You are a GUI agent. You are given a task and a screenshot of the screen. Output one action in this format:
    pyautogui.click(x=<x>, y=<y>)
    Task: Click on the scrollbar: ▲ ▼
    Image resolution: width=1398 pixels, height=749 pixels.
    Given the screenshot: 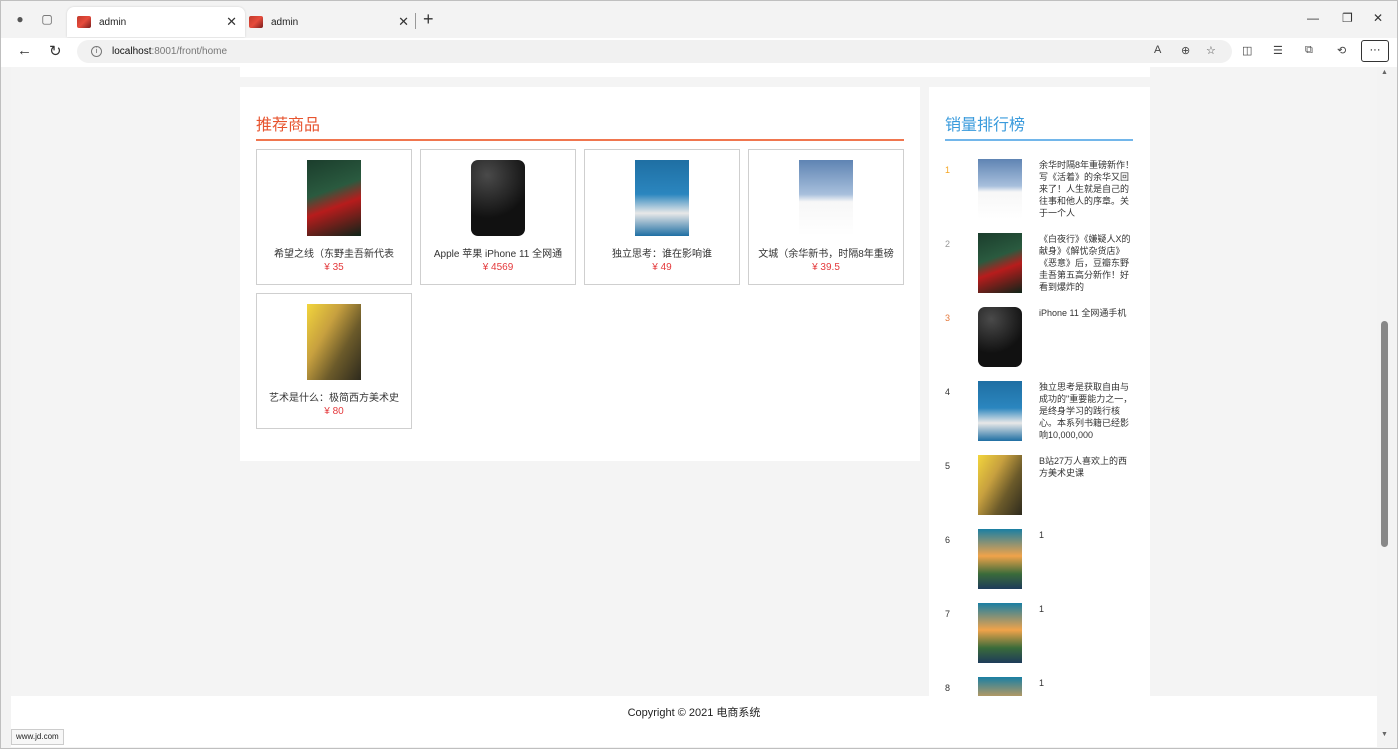 What is the action you would take?
    pyautogui.click(x=1385, y=407)
    